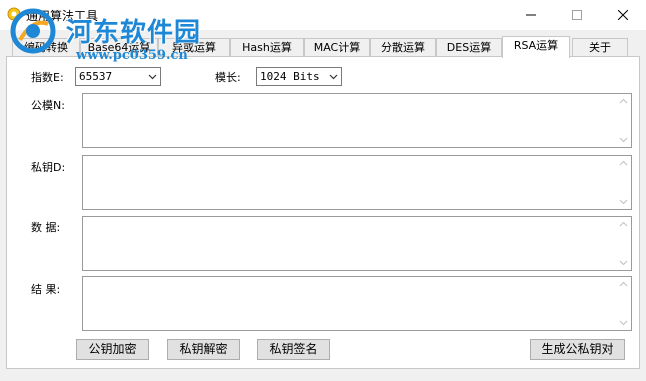 The image size is (646, 381). I want to click on generate-keypair-button: 生成公私钥对, so click(577, 349).